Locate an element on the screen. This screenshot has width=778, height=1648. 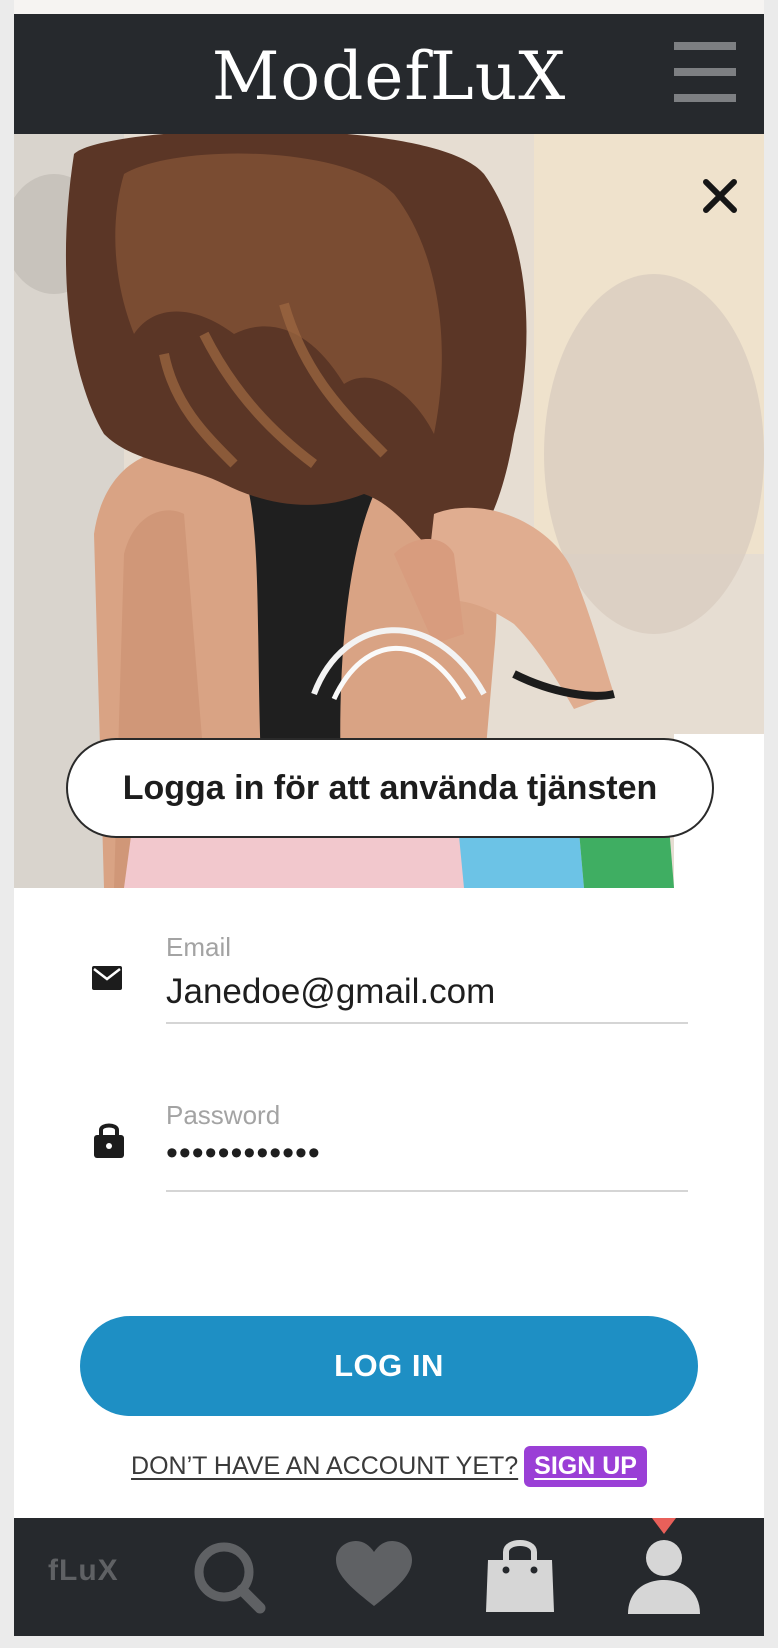
nav-brand-logo: fLuX is located at coordinates (83, 1571).